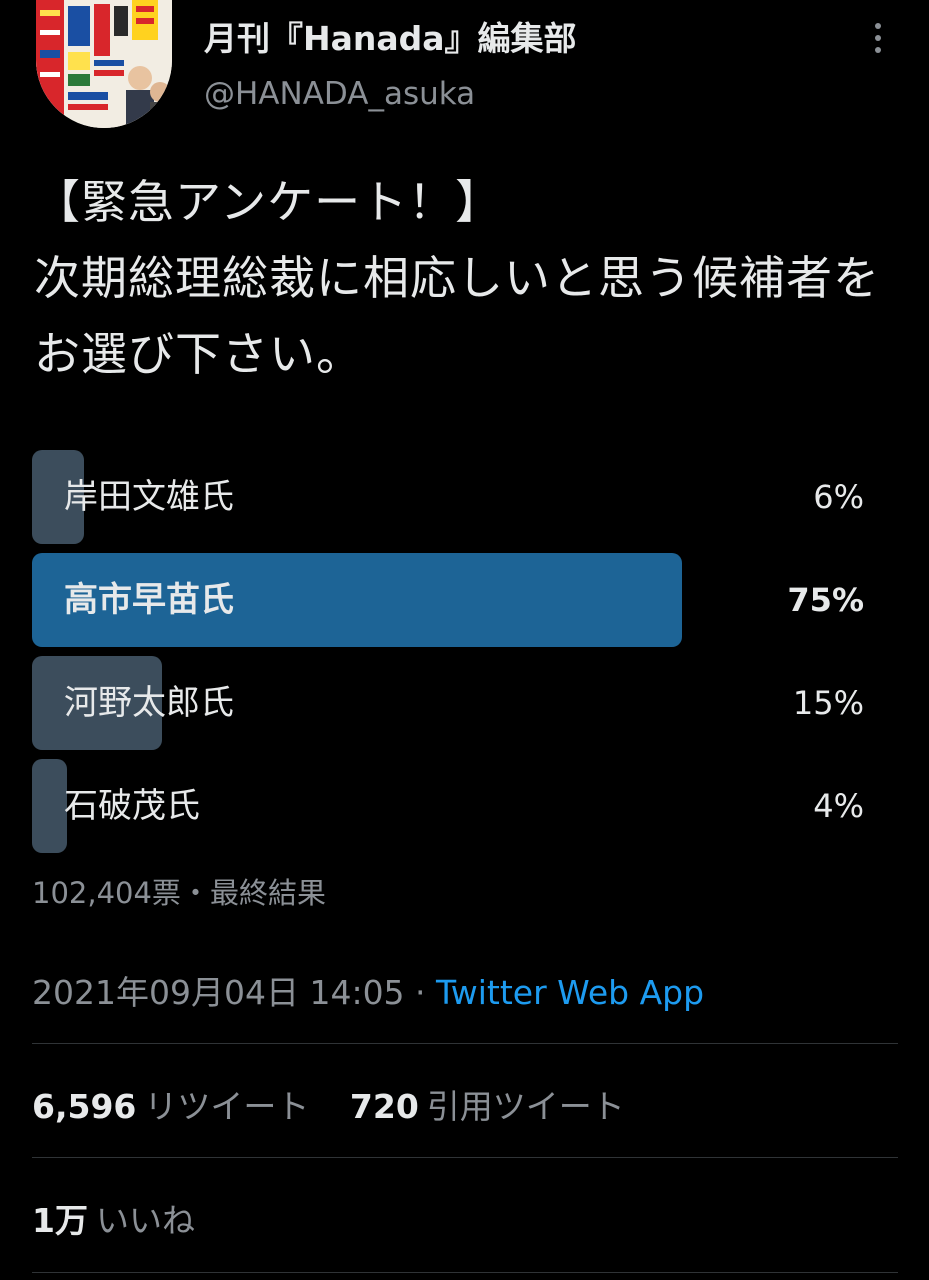  What do you see at coordinates (838, 806) in the screenshot?
I see `poll-option-percent: 4%` at bounding box center [838, 806].